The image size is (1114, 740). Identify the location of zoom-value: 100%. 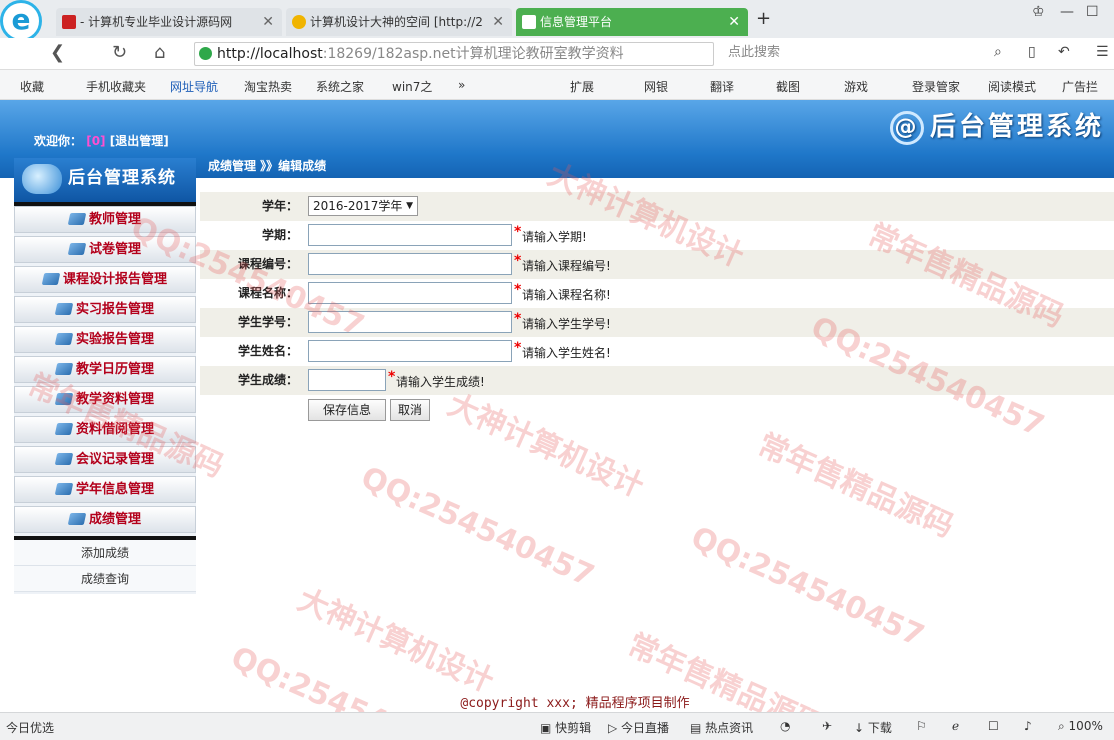
(1085, 726).